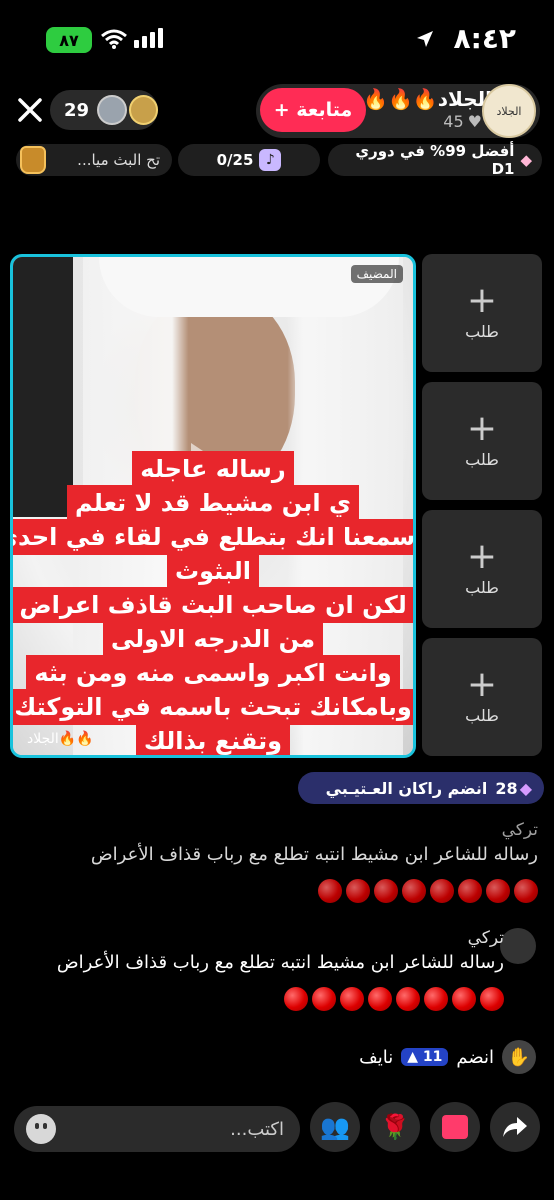 This screenshot has height=1200, width=554. I want to click on clock: ٨:٤٢, so click(484, 38).